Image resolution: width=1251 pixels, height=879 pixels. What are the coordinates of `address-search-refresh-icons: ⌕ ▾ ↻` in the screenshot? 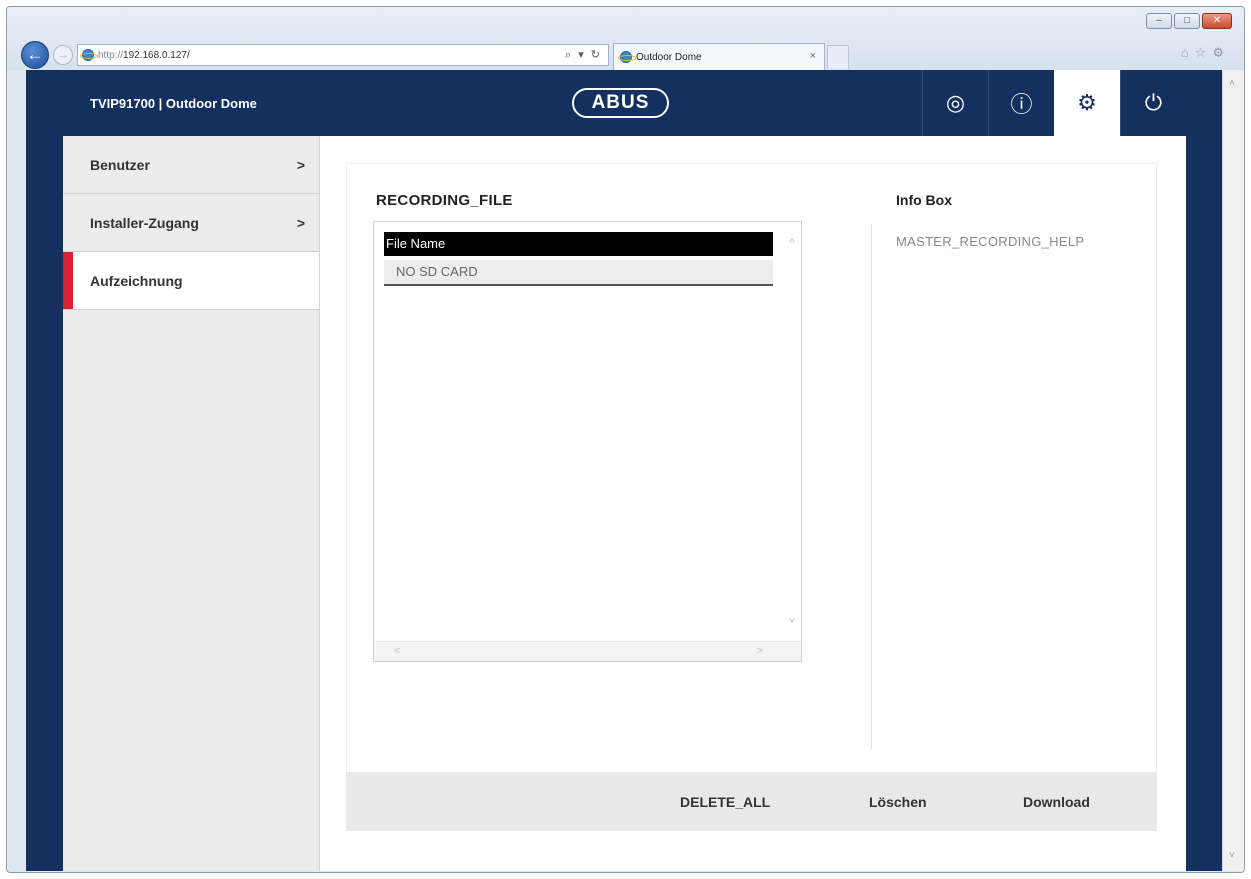 It's located at (583, 55).